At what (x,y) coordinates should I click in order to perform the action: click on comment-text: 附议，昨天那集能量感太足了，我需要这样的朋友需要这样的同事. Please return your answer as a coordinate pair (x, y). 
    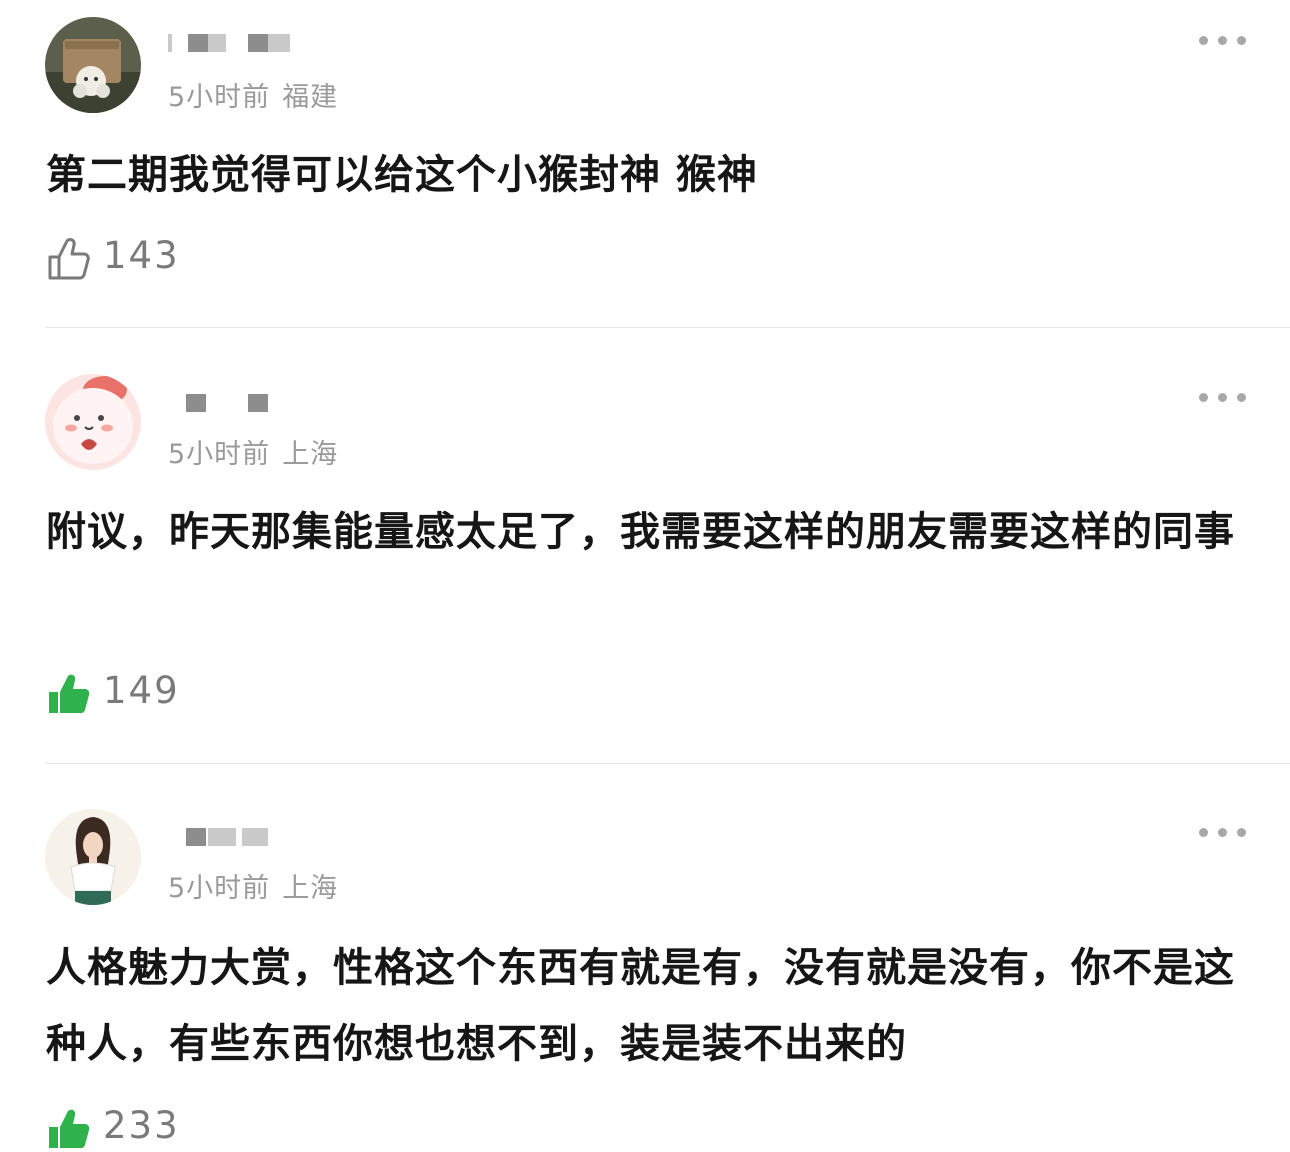
    Looking at the image, I should click on (640, 532).